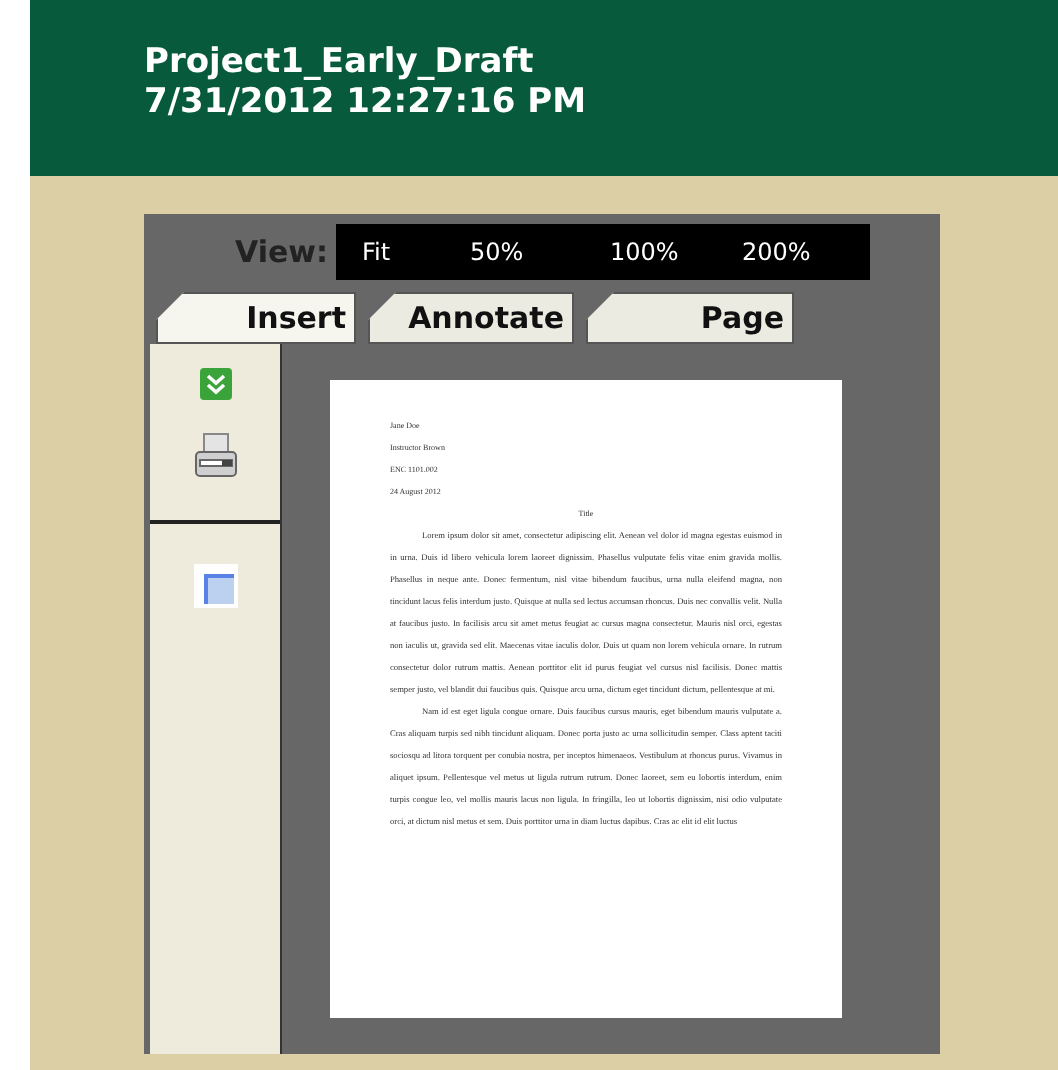 Image resolution: width=1058 pixels, height=1070 pixels. I want to click on document-title: Project1_Early_Draft, so click(340, 62).